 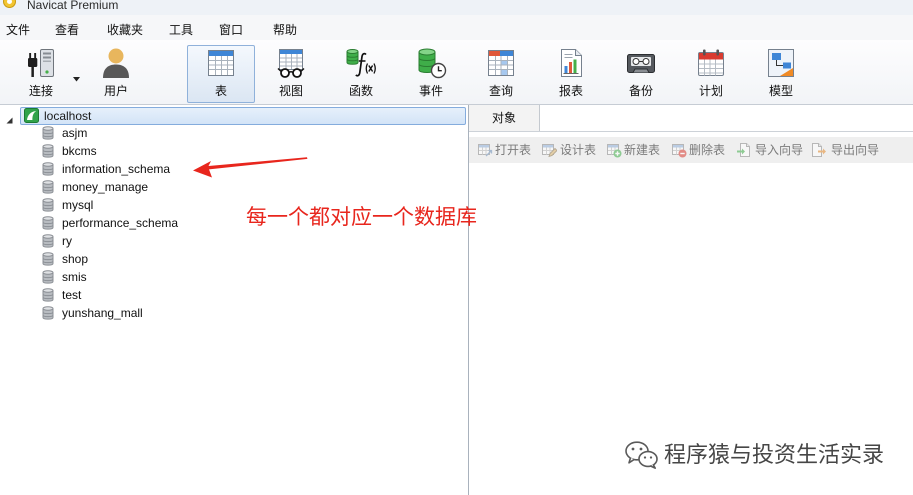 What do you see at coordinates (73, 6) in the screenshot?
I see `window-title: Navicat Premium` at bounding box center [73, 6].